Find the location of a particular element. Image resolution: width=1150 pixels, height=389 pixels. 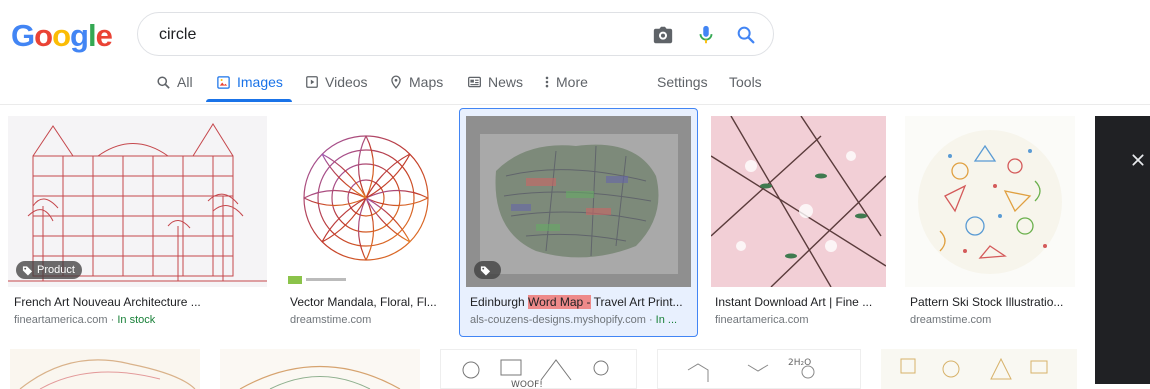

logo-letter: l is located at coordinates (92, 35).